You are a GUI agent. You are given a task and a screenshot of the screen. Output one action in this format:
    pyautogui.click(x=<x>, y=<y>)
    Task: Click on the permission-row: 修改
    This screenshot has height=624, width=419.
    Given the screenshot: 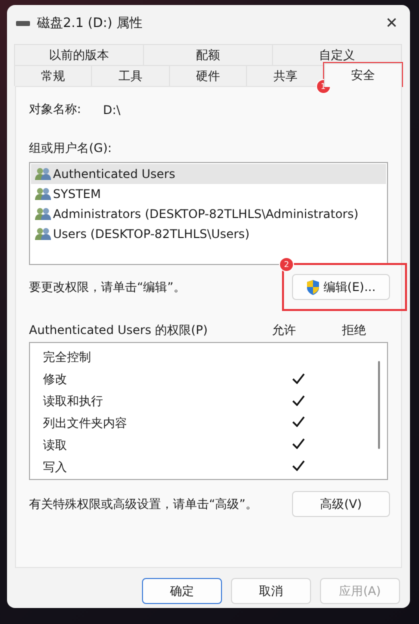 What is the action you would take?
    pyautogui.click(x=208, y=379)
    